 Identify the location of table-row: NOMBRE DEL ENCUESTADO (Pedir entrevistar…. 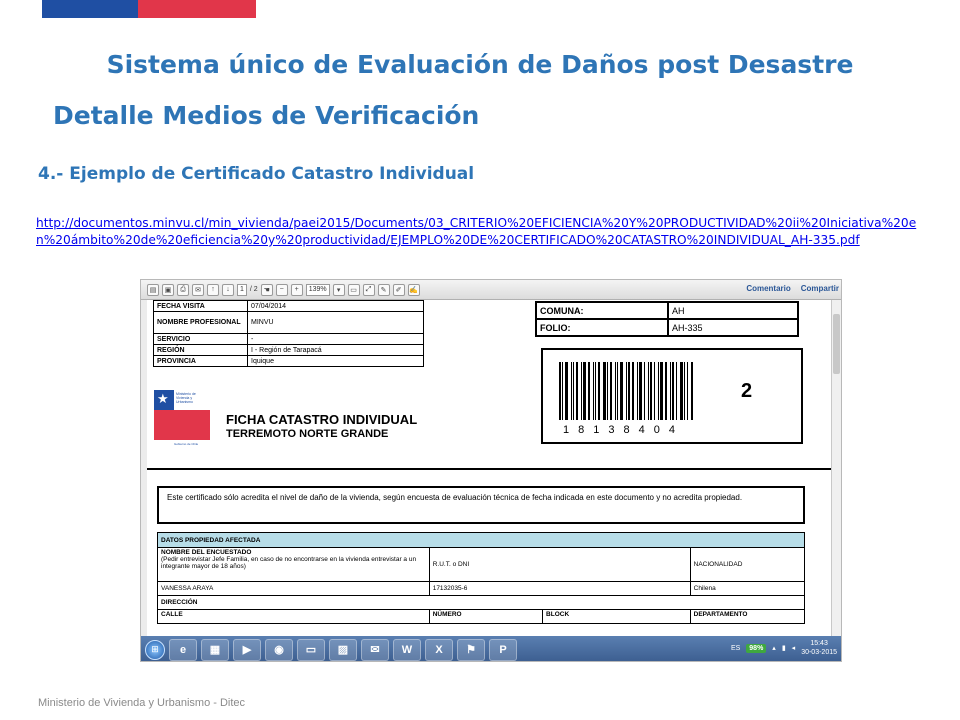
(481, 564).